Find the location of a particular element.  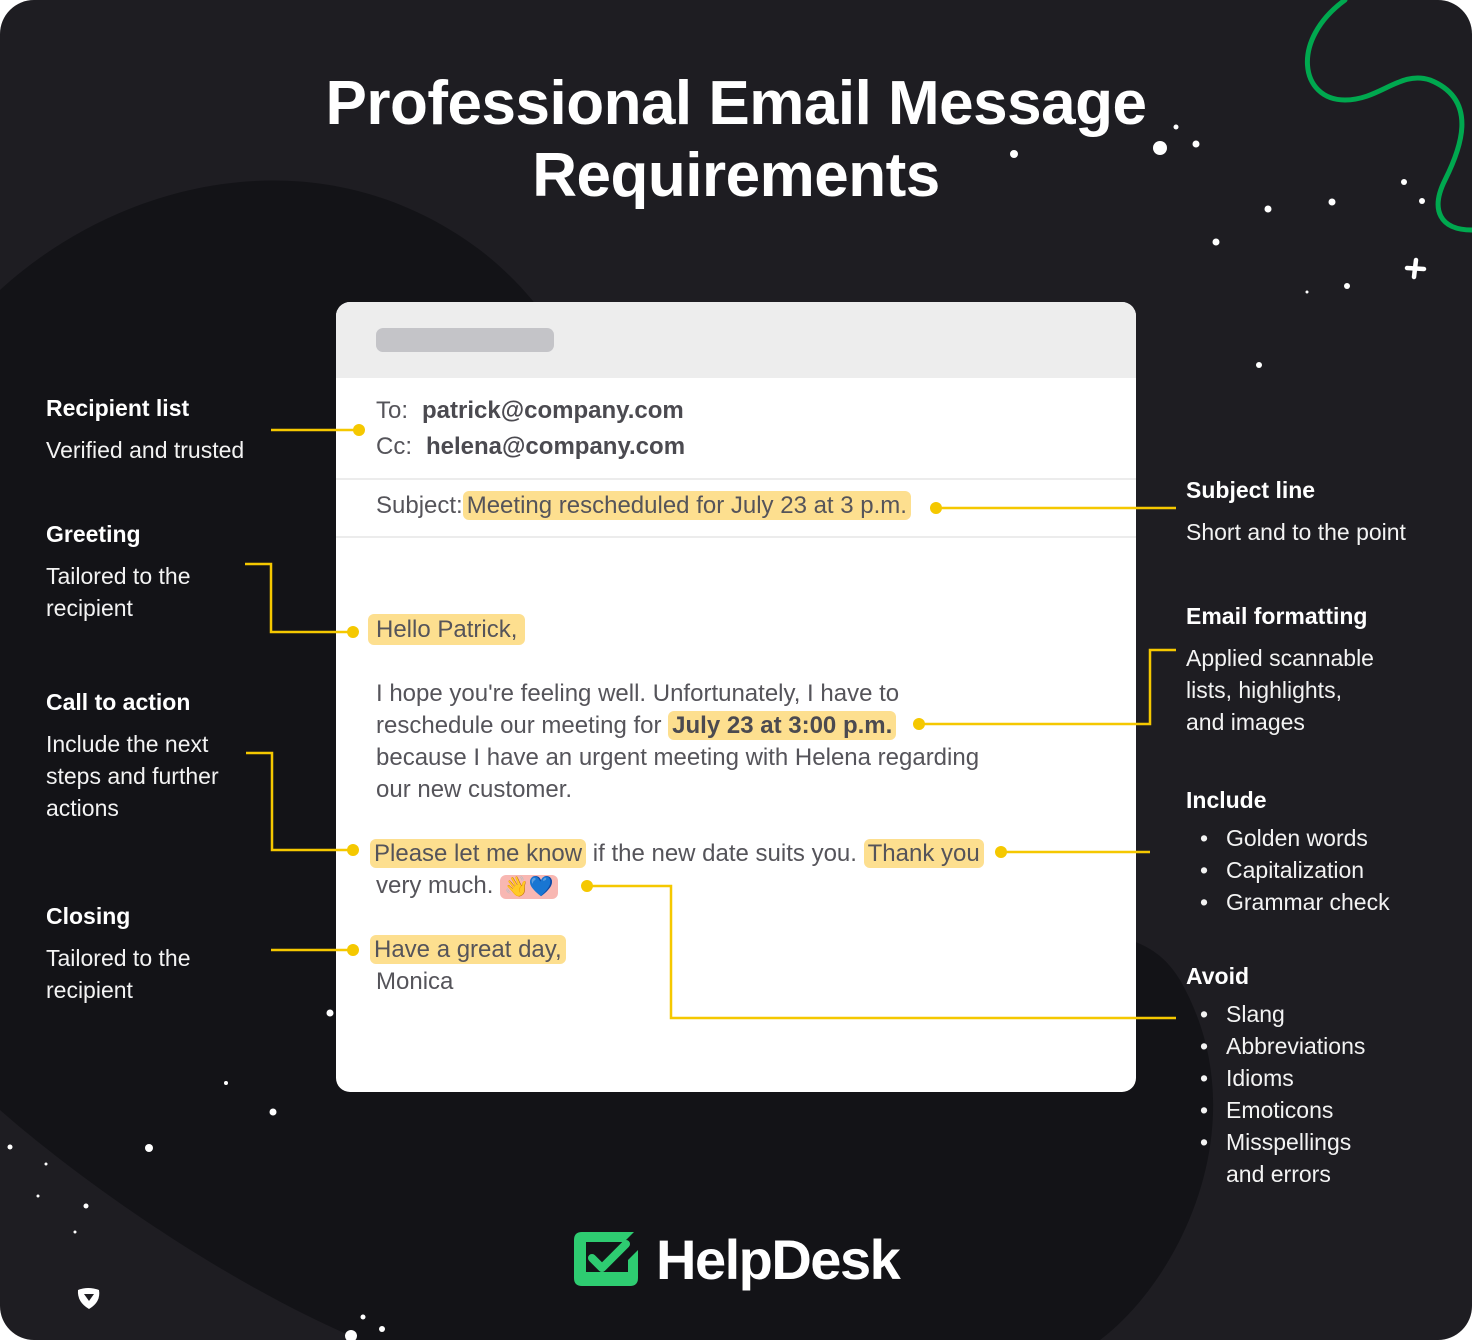

annotation-text: Applied scannable is located at coordinates (1280, 658).